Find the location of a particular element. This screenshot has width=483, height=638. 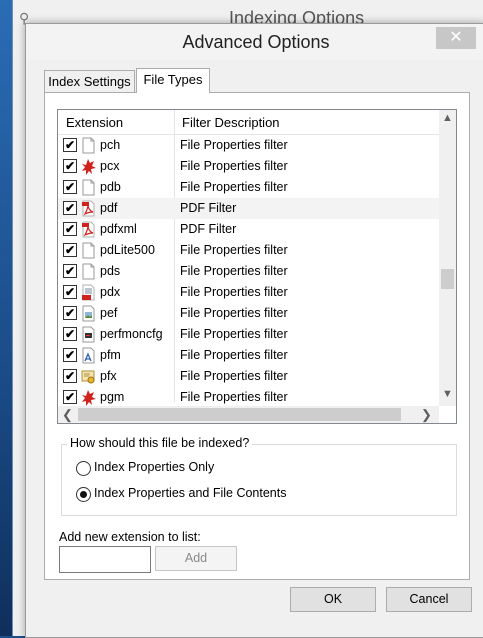

ok-button: OK is located at coordinates (333, 599).